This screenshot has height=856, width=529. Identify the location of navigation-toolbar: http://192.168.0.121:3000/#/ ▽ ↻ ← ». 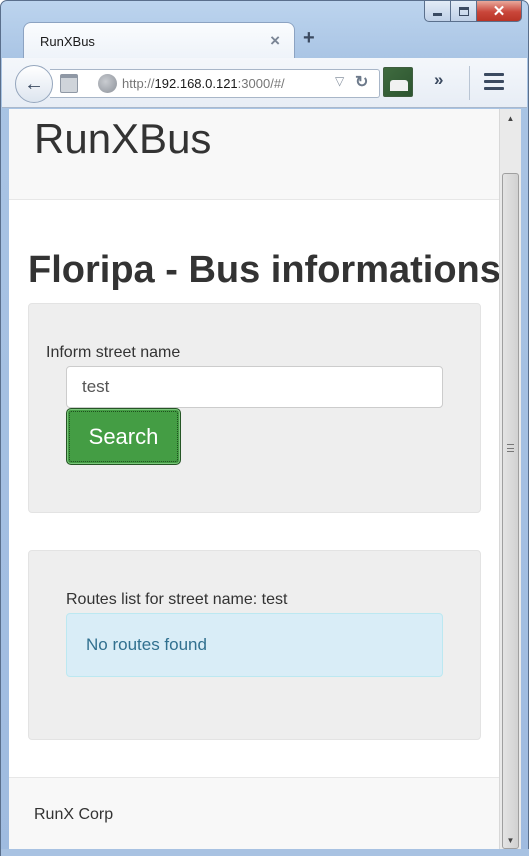
(264, 83).